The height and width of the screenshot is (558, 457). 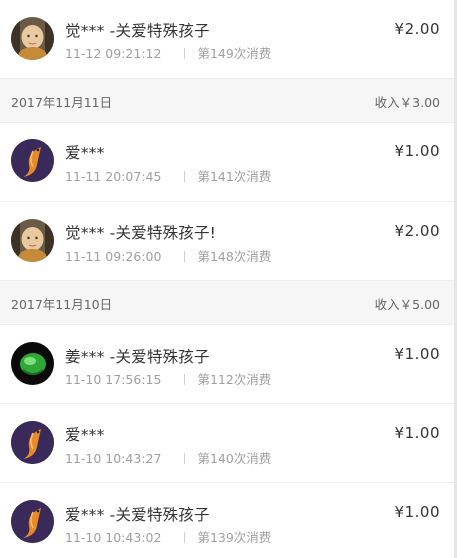 What do you see at coordinates (168, 52) in the screenshot?
I see `record-meta: 11-12 09:21:12 第149次消费` at bounding box center [168, 52].